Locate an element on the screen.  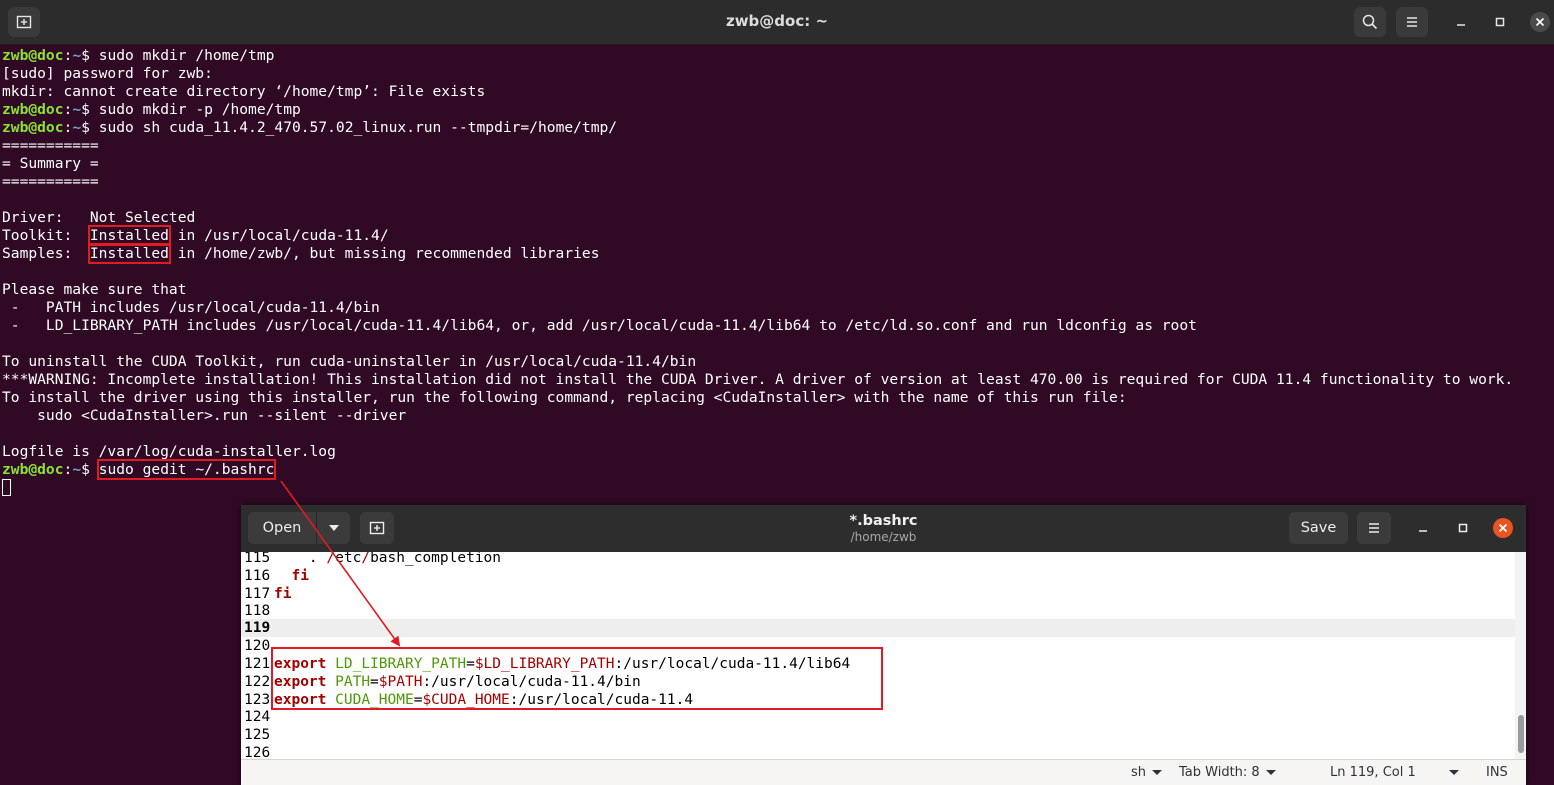
position-dropdown is located at coordinates (1451, 772).